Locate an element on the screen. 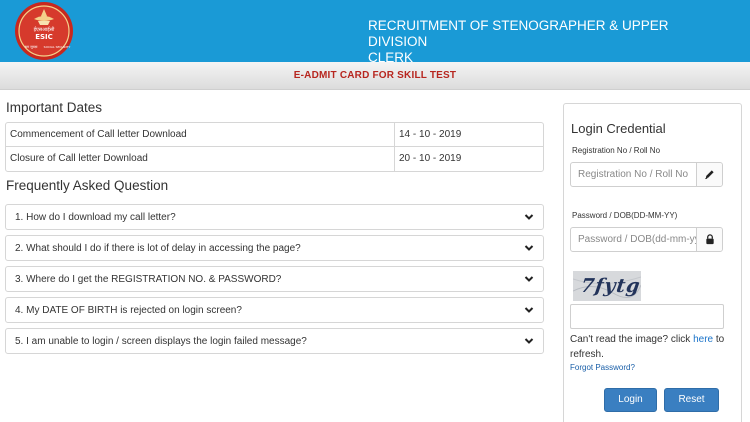 The height and width of the screenshot is (422, 750). captcha-refresh-link: here is located at coordinates (703, 339).